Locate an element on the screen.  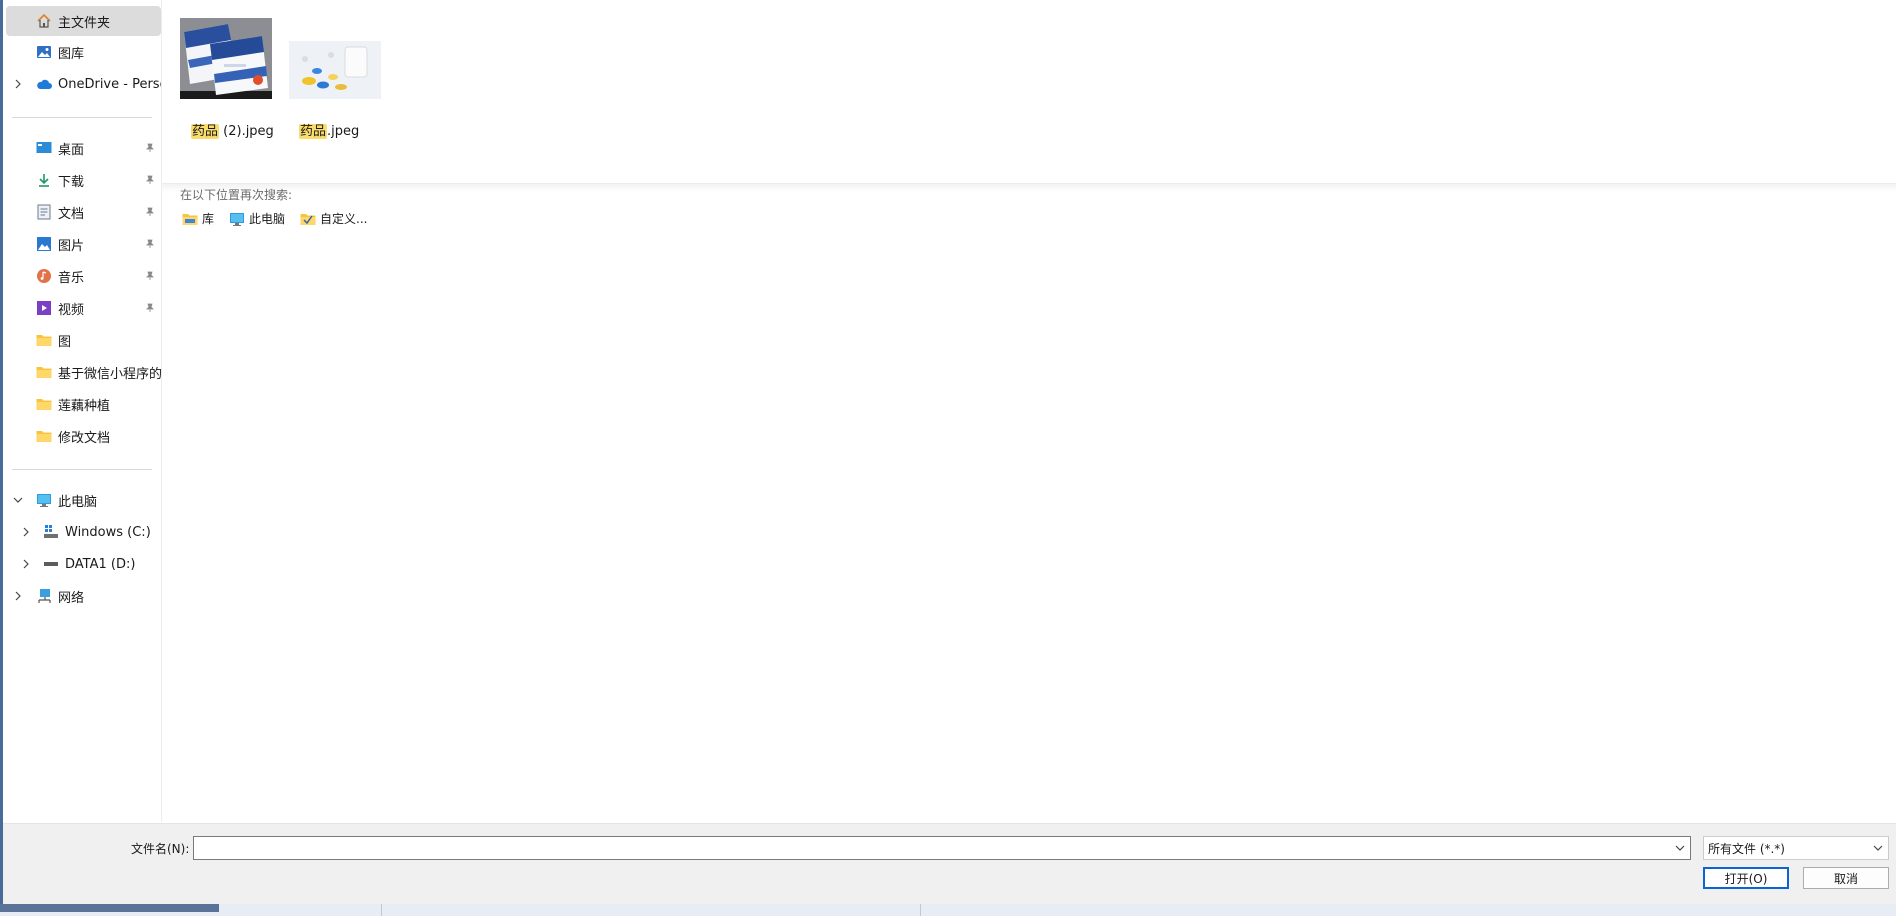
nav-videos: 视频 is located at coordinates (82, 308).